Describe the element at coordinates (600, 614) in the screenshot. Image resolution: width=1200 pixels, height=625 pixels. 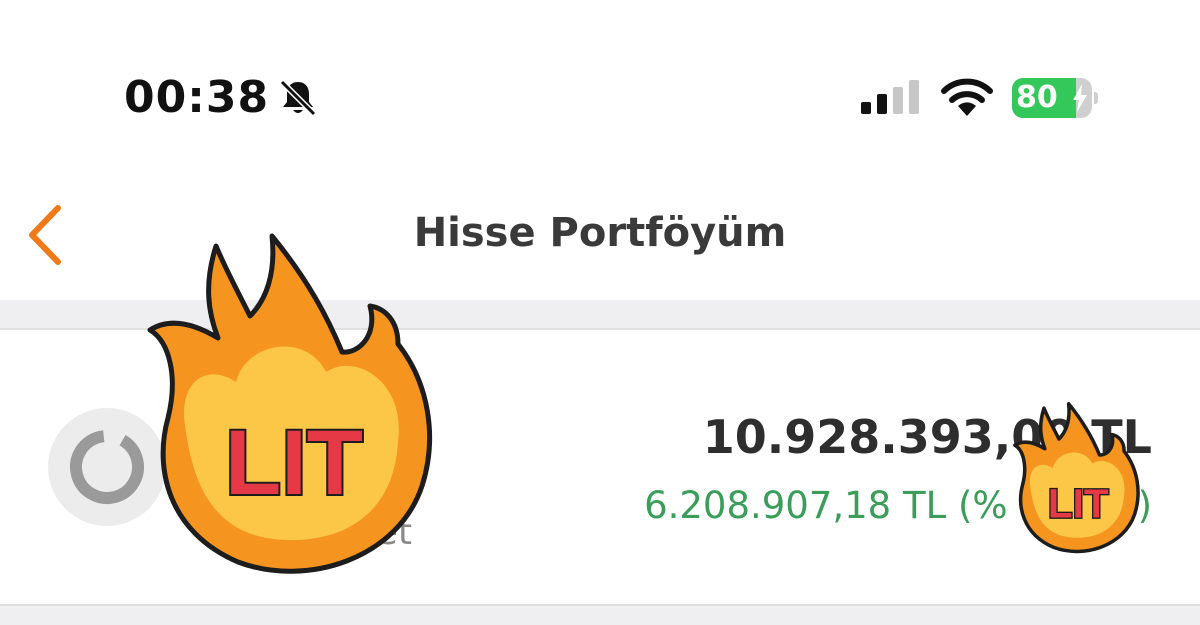
I see `section-divider` at that location.